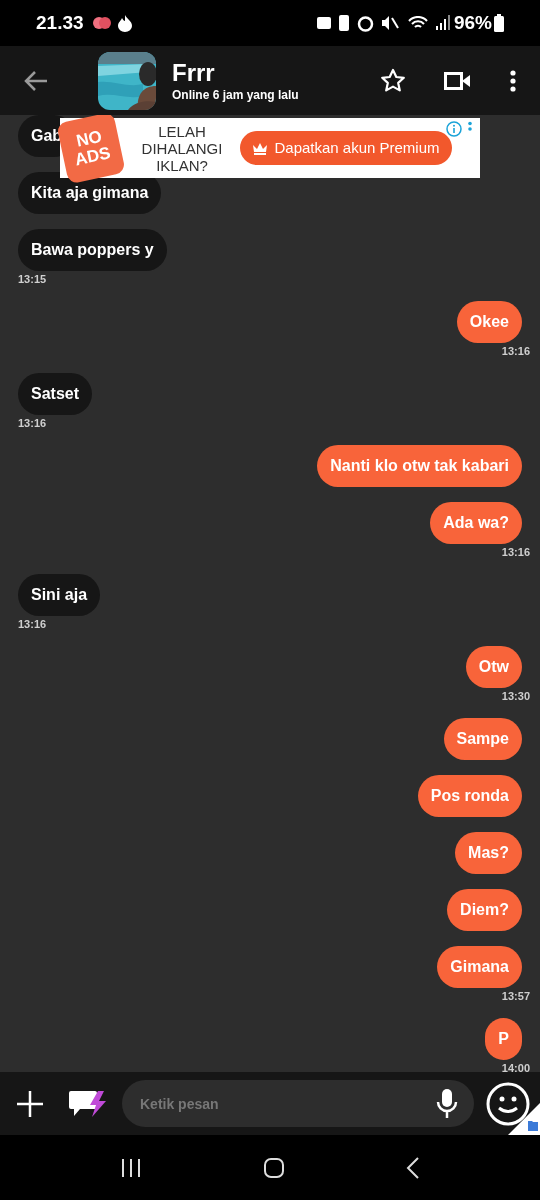  Describe the element at coordinates (274, 1167) in the screenshot. I see `home-icon` at that location.